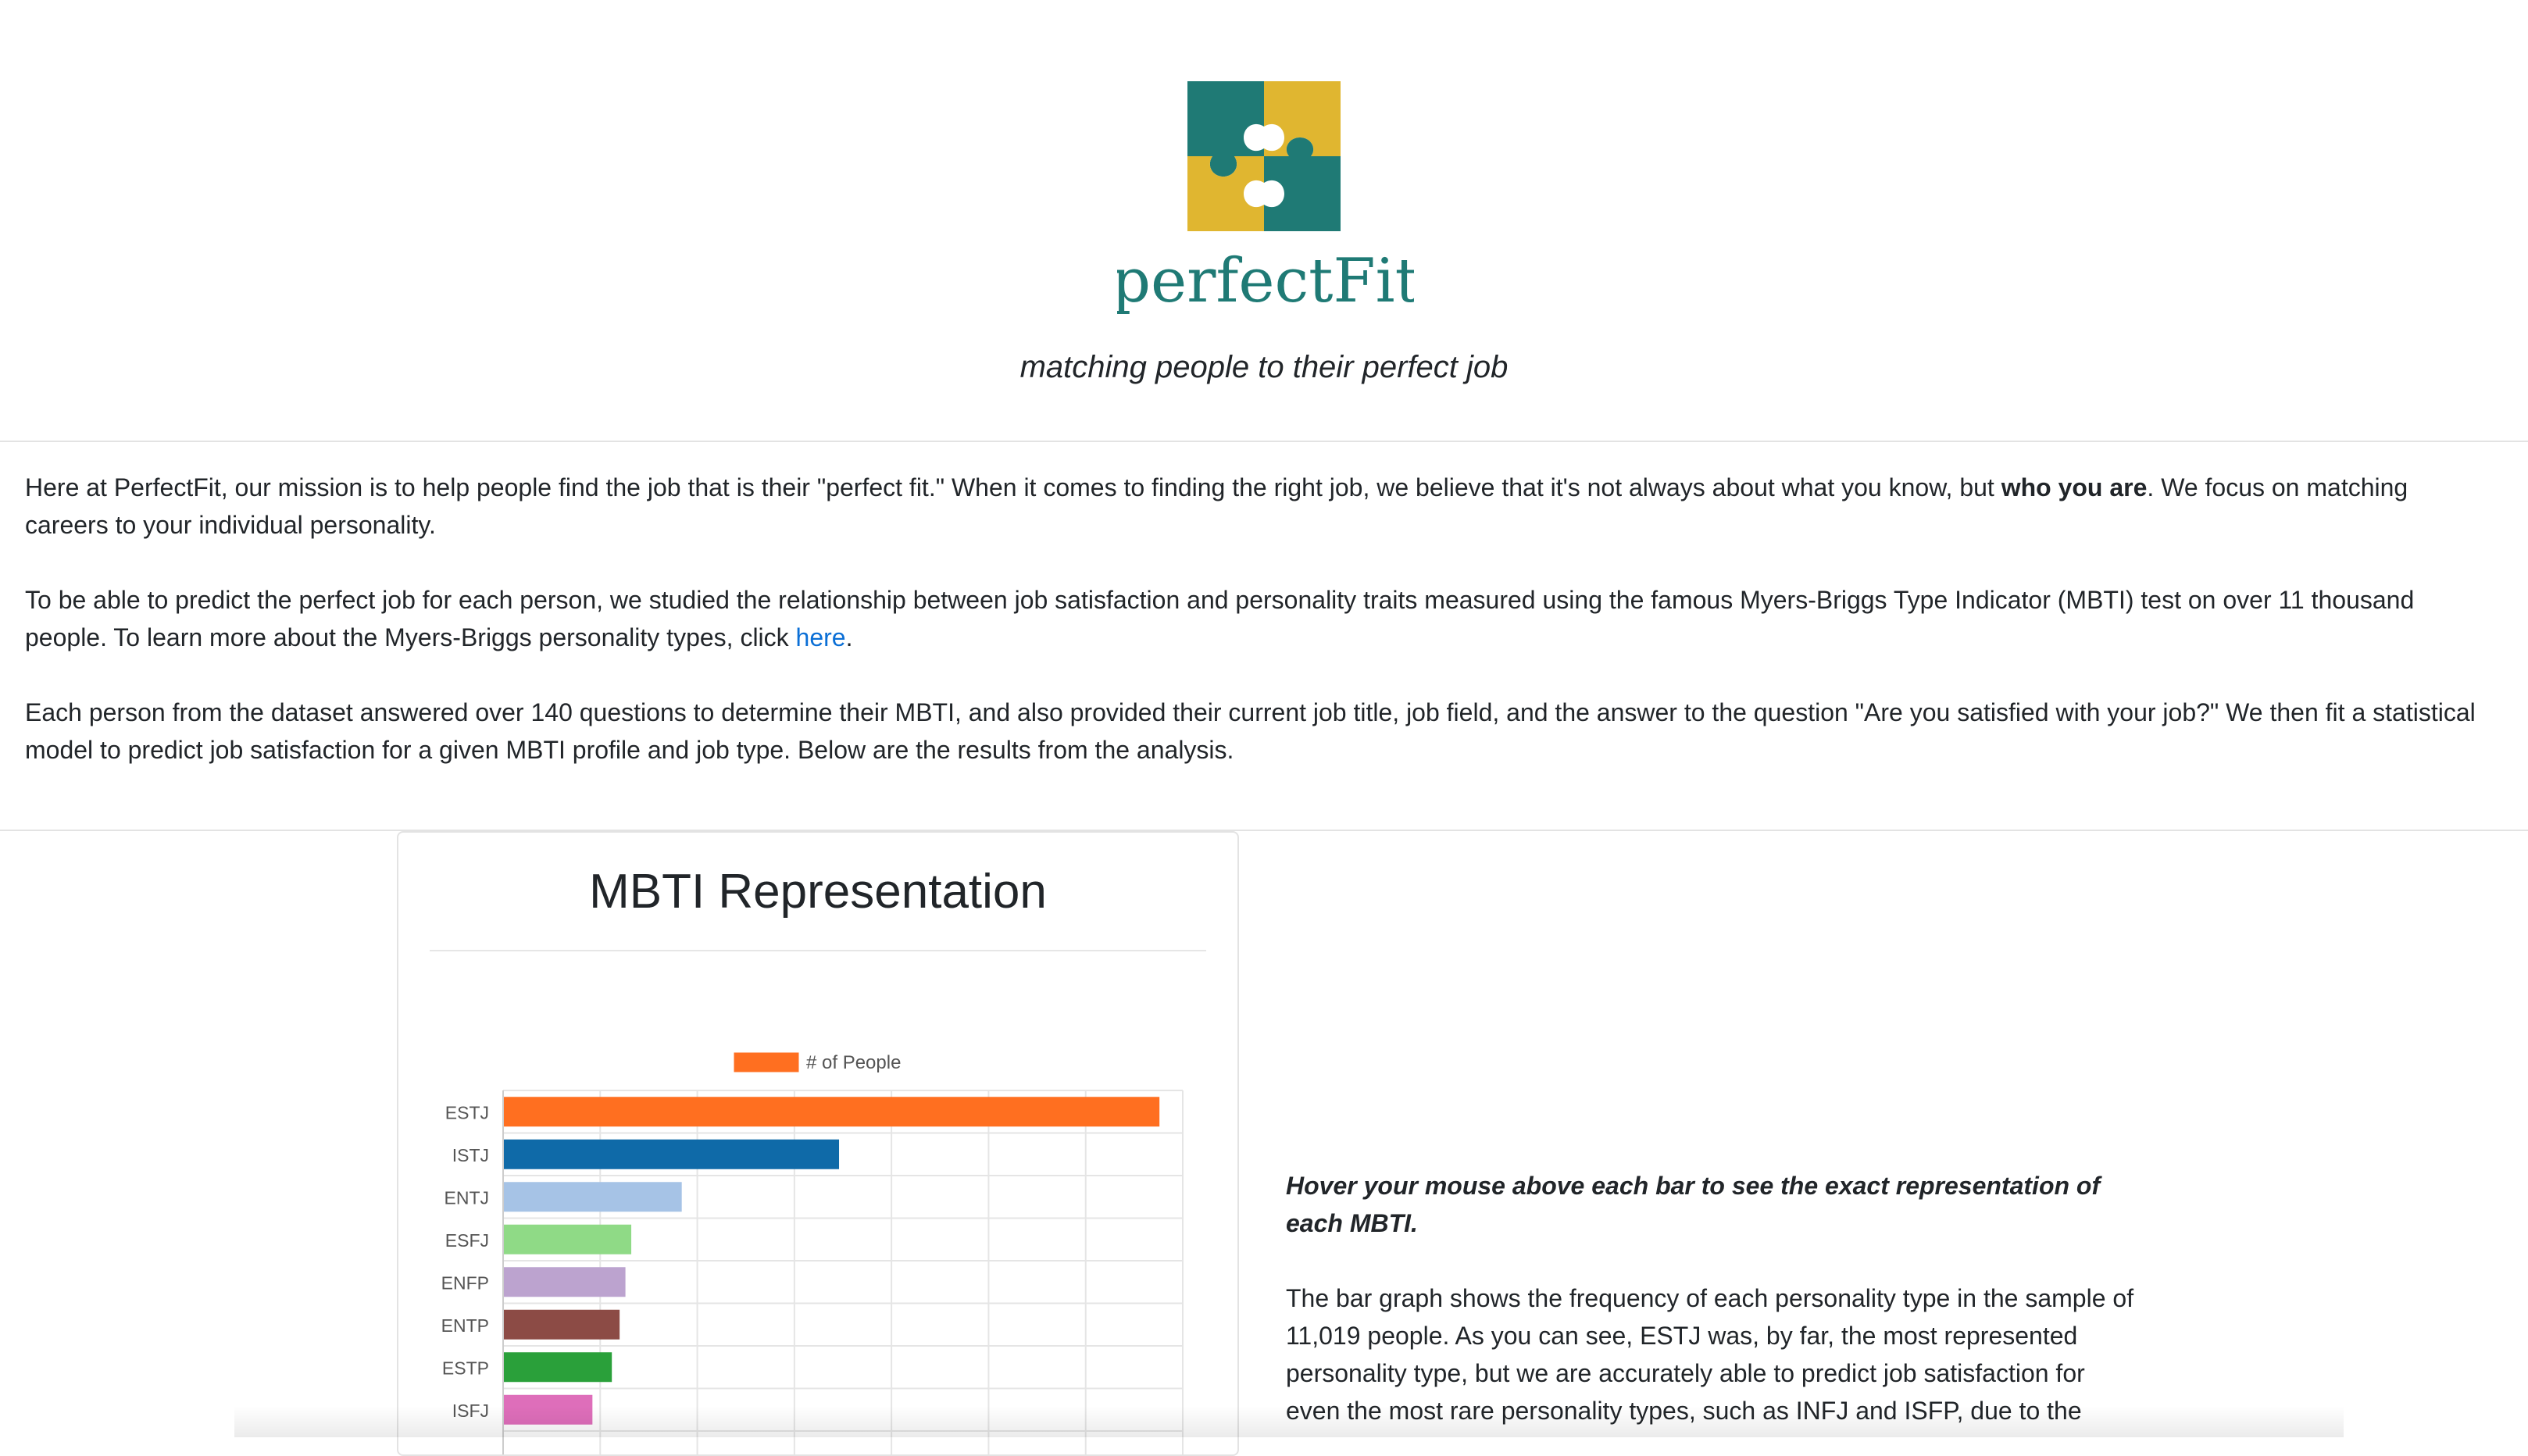 The image size is (2528, 1456). I want to click on bar-isfj, so click(548, 1409).